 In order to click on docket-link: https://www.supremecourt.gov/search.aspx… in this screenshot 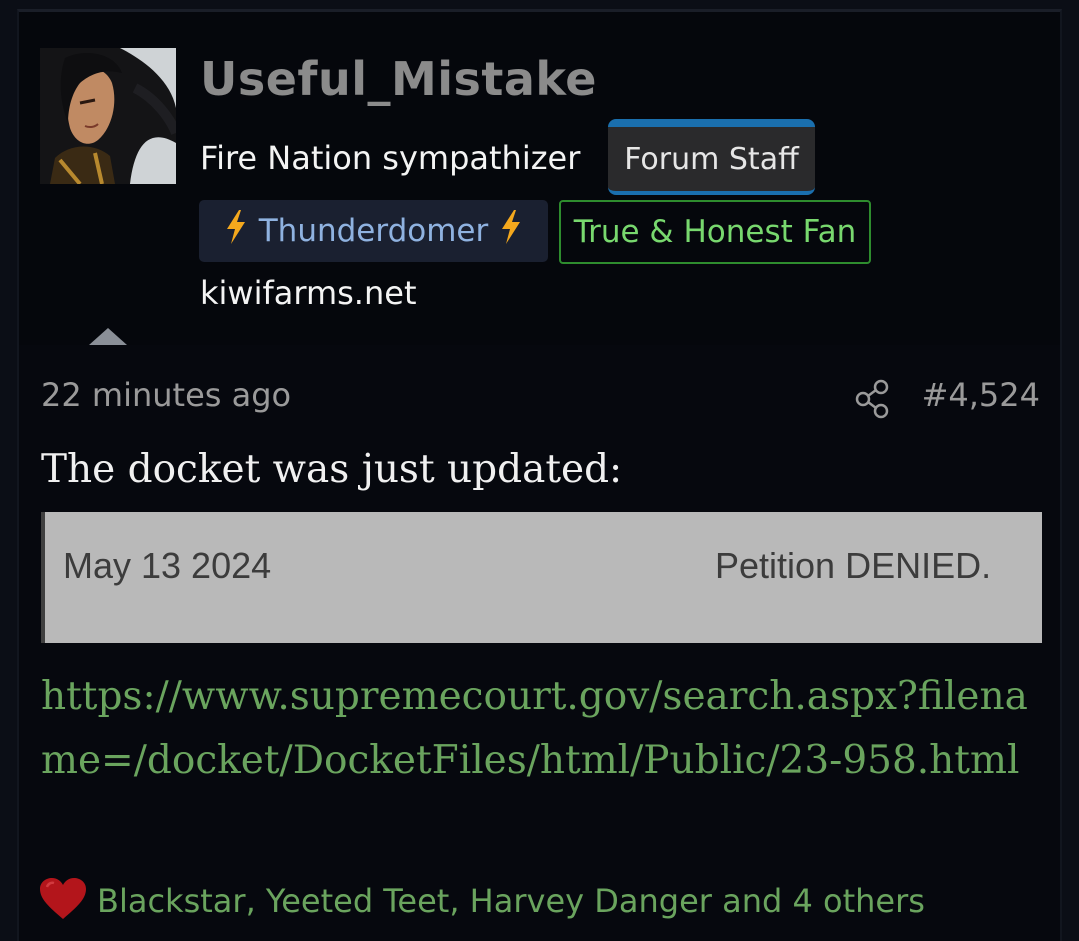, I will do `click(546, 729)`.